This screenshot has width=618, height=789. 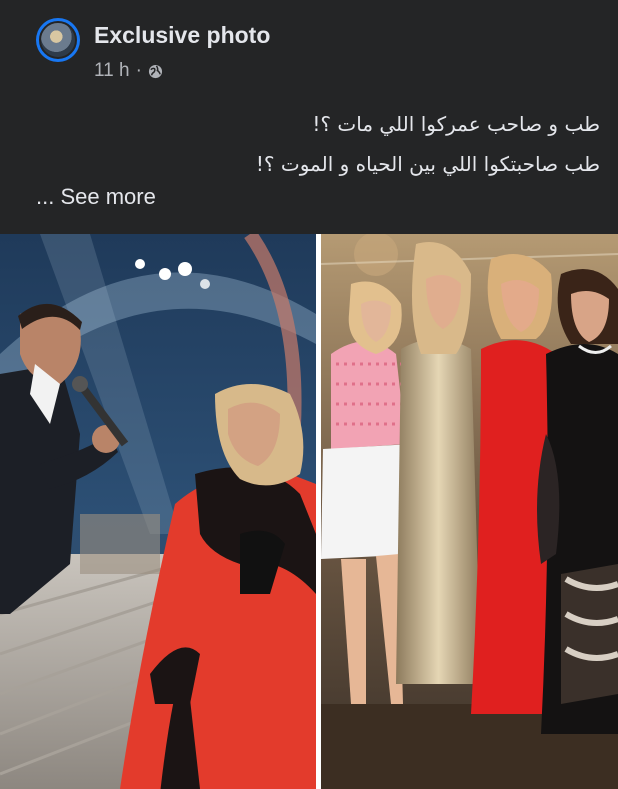 I want to click on post-text-line: طب و صاحب عمركوا اللي مات ؟!, so click(x=456, y=124).